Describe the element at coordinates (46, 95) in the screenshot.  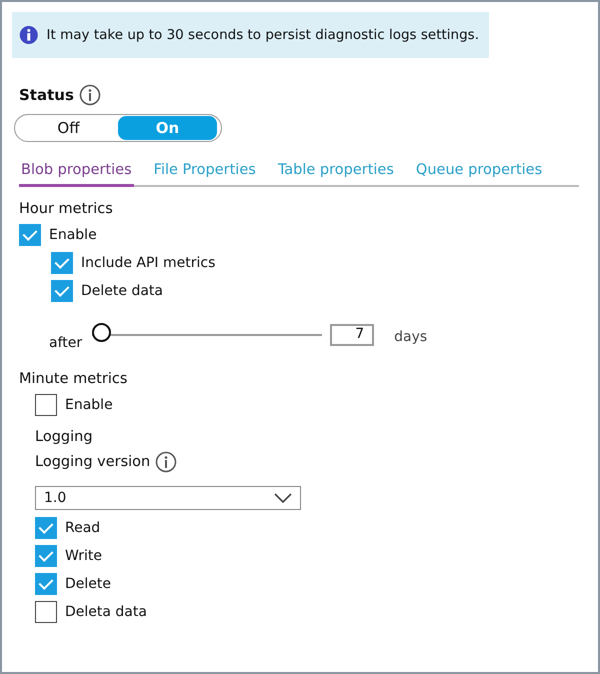
I see `status-label: Status` at that location.